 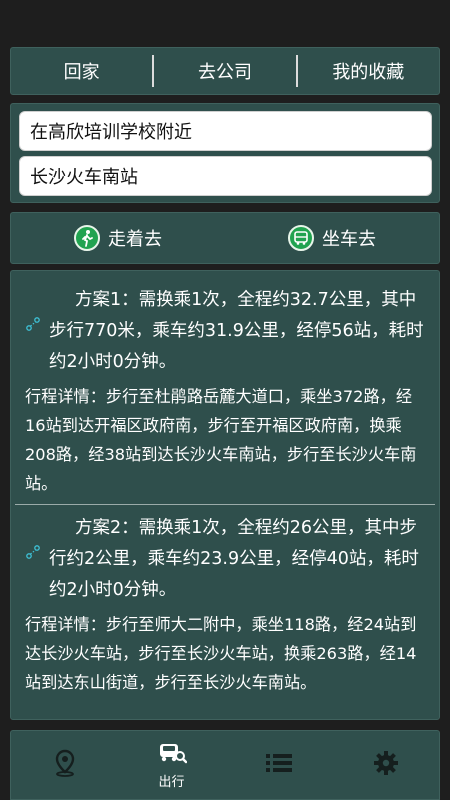 I want to click on bottom-nav-bar: 出行, so click(x=225, y=765).